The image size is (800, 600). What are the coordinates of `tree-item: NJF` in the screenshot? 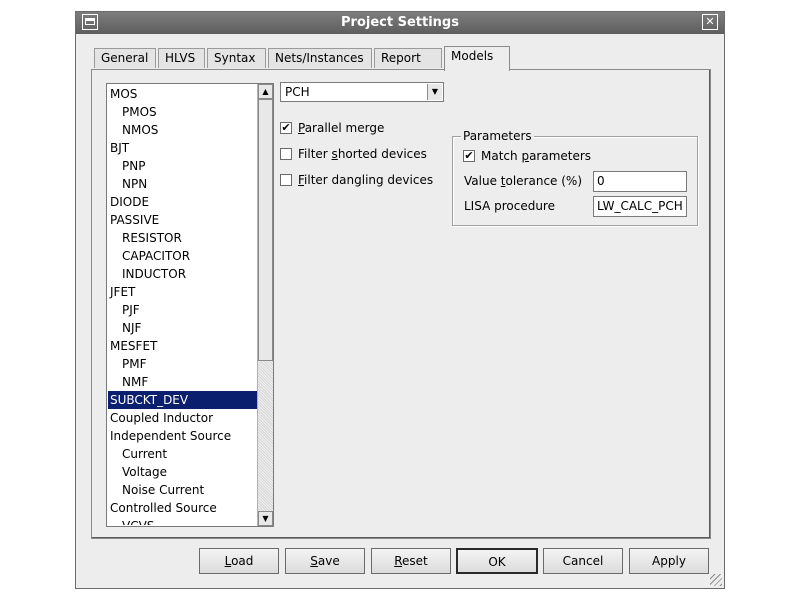 It's located at (182, 328).